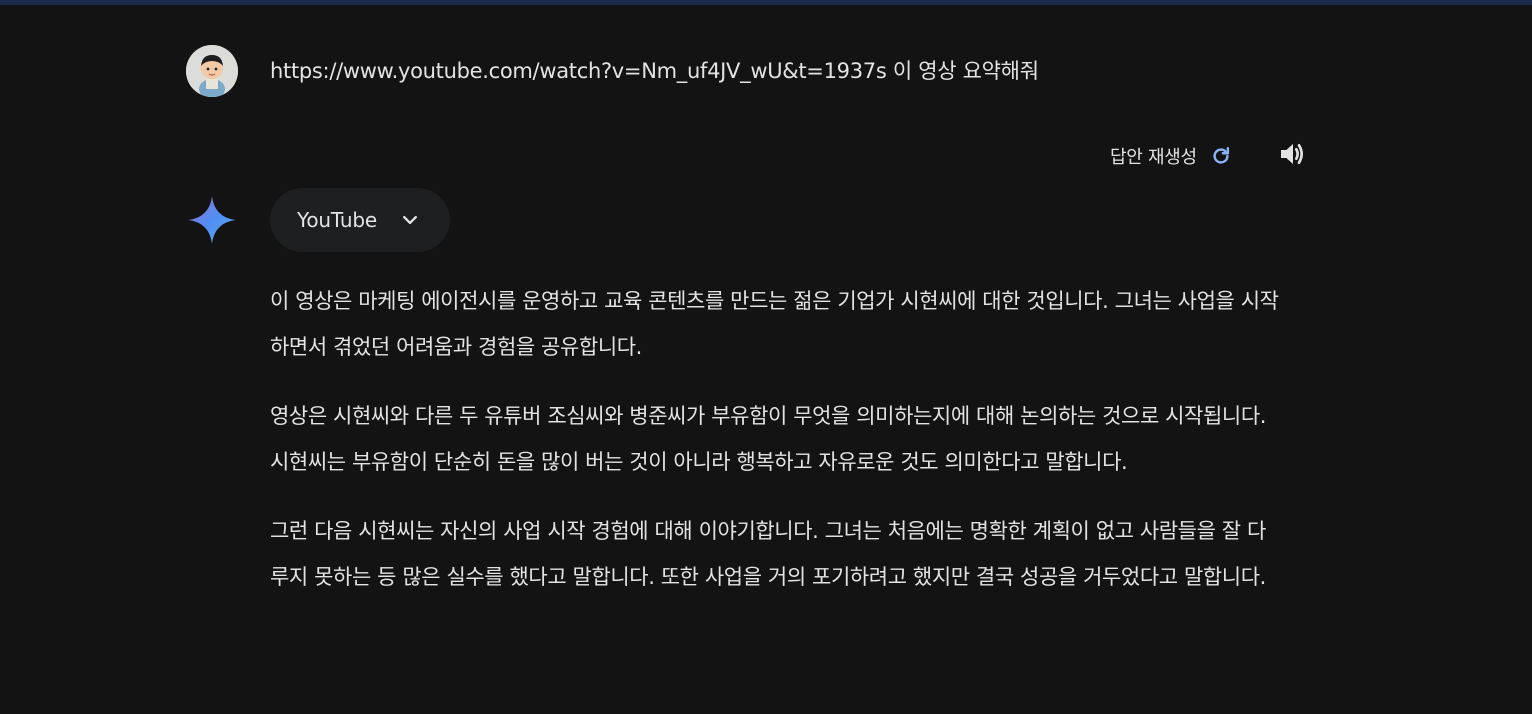 The image size is (1532, 714). I want to click on speaker-icon, so click(1293, 156).